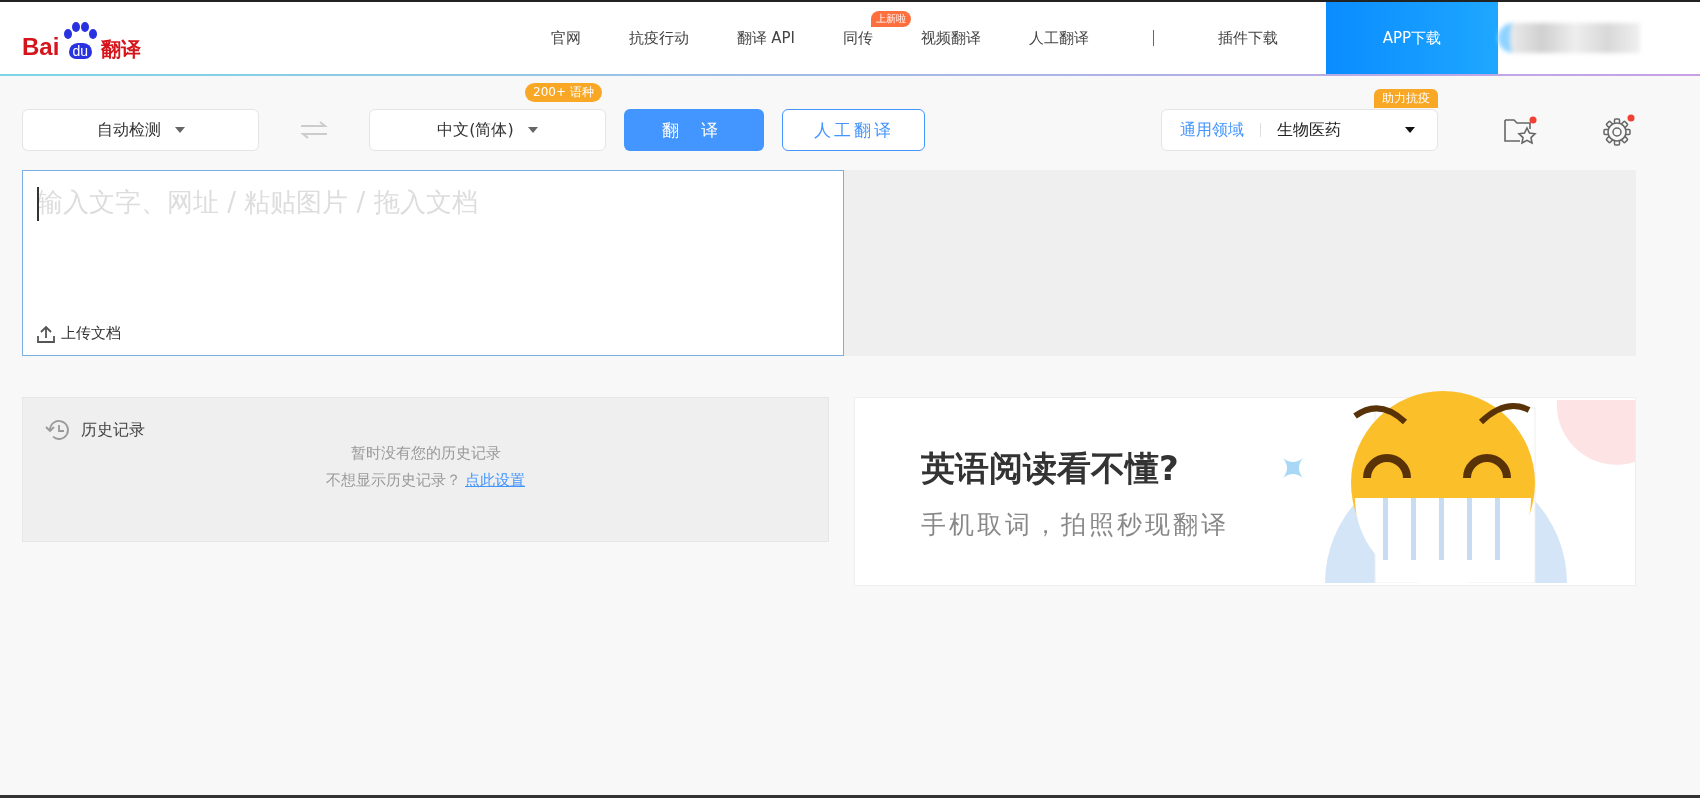 The height and width of the screenshot is (798, 1700). What do you see at coordinates (891, 18) in the screenshot?
I see `new-badge: 上新啦` at bounding box center [891, 18].